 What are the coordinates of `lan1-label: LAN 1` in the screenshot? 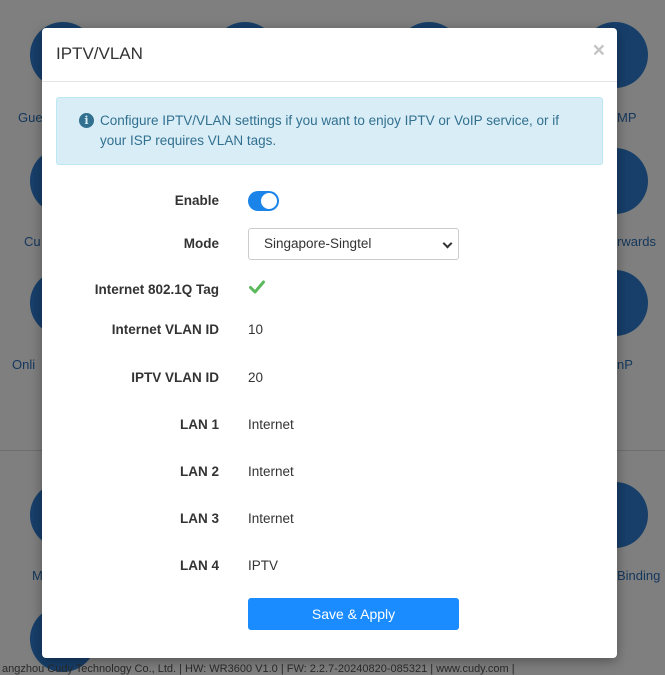 It's located at (199, 424).